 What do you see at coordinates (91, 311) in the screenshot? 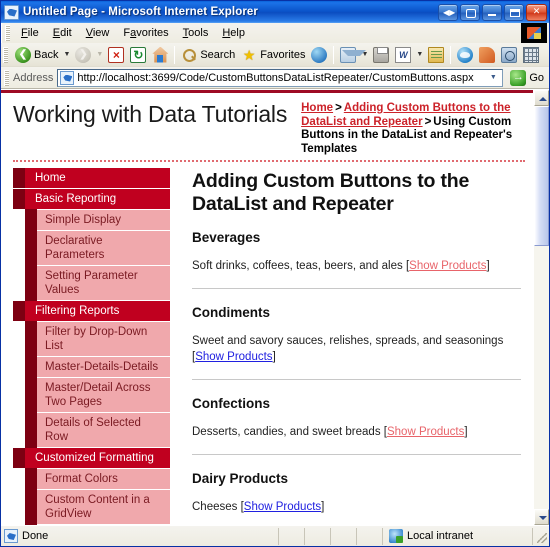
I see `sidebar-item-filtering-reports: Filtering Reports` at bounding box center [91, 311].